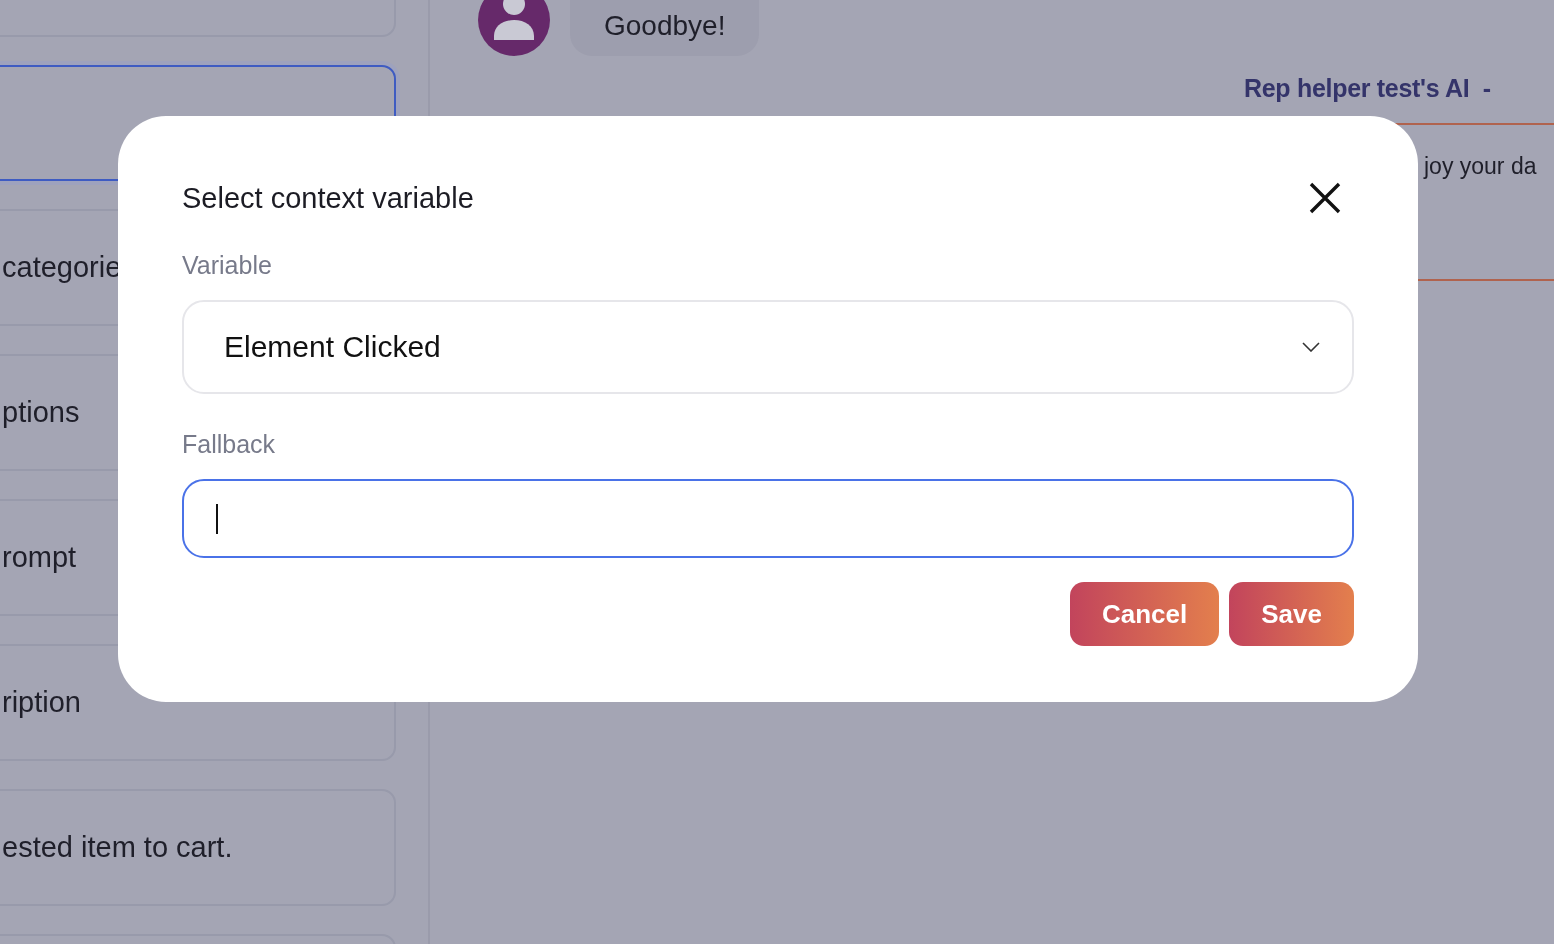 The height and width of the screenshot is (944, 1554). What do you see at coordinates (229, 444) in the screenshot?
I see `field-label: Fallback` at bounding box center [229, 444].